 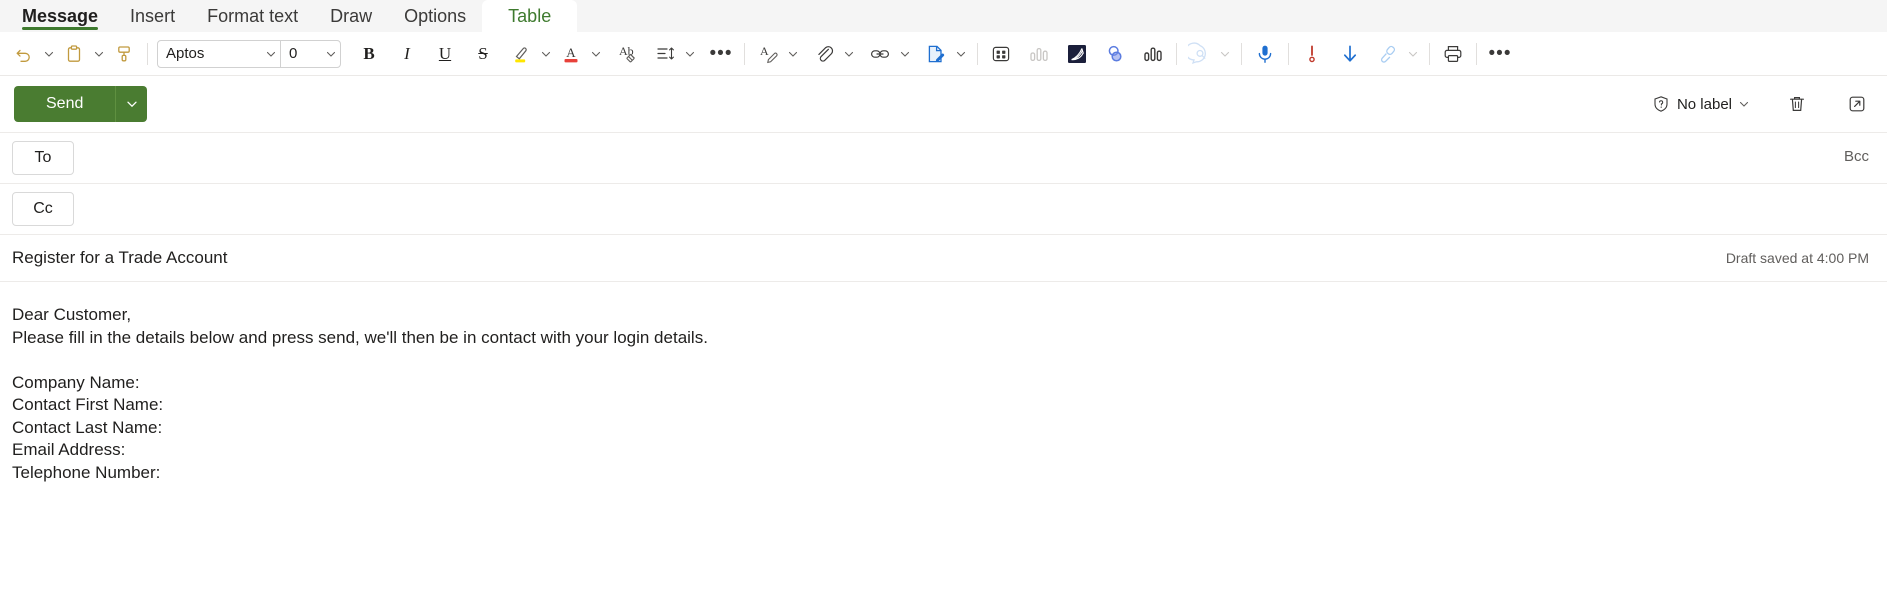 I want to click on tab-draw: Draw, so click(x=351, y=16).